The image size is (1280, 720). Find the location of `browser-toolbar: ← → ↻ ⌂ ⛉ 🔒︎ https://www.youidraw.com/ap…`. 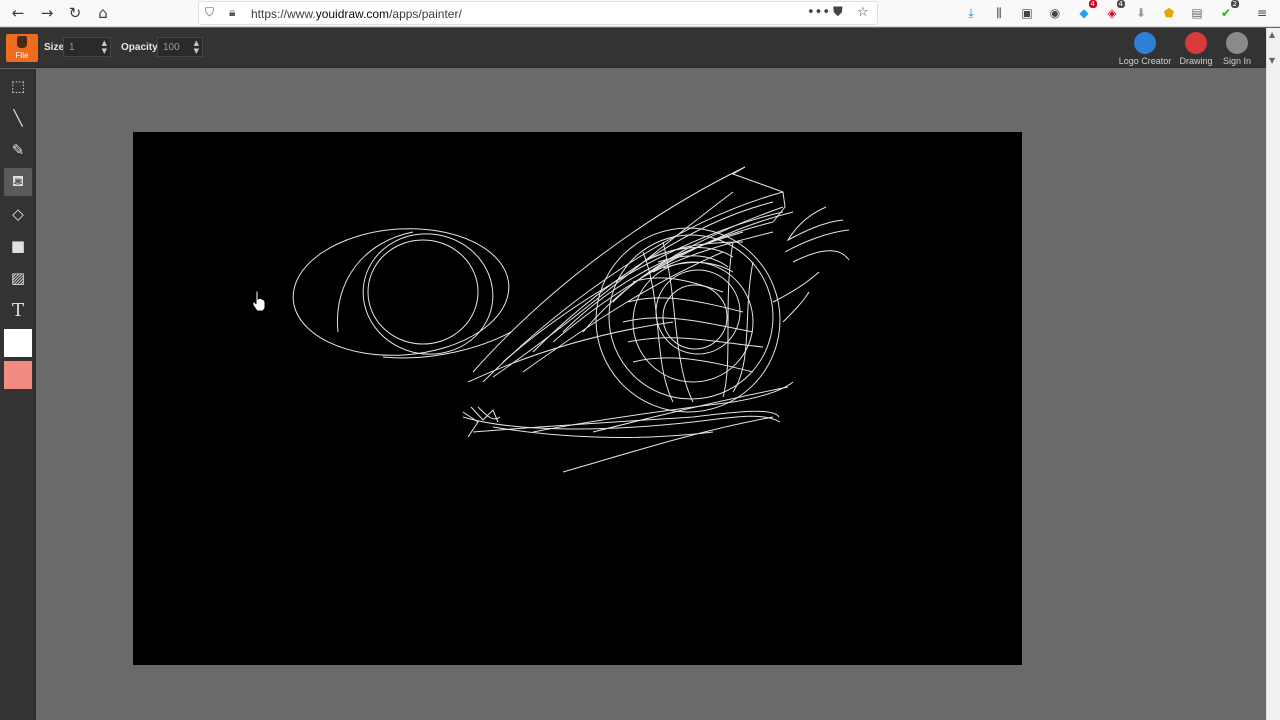

browser-toolbar: ← → ↻ ⌂ ⛉ 🔒︎ https://www.youidraw.com/ap… is located at coordinates (640, 13).